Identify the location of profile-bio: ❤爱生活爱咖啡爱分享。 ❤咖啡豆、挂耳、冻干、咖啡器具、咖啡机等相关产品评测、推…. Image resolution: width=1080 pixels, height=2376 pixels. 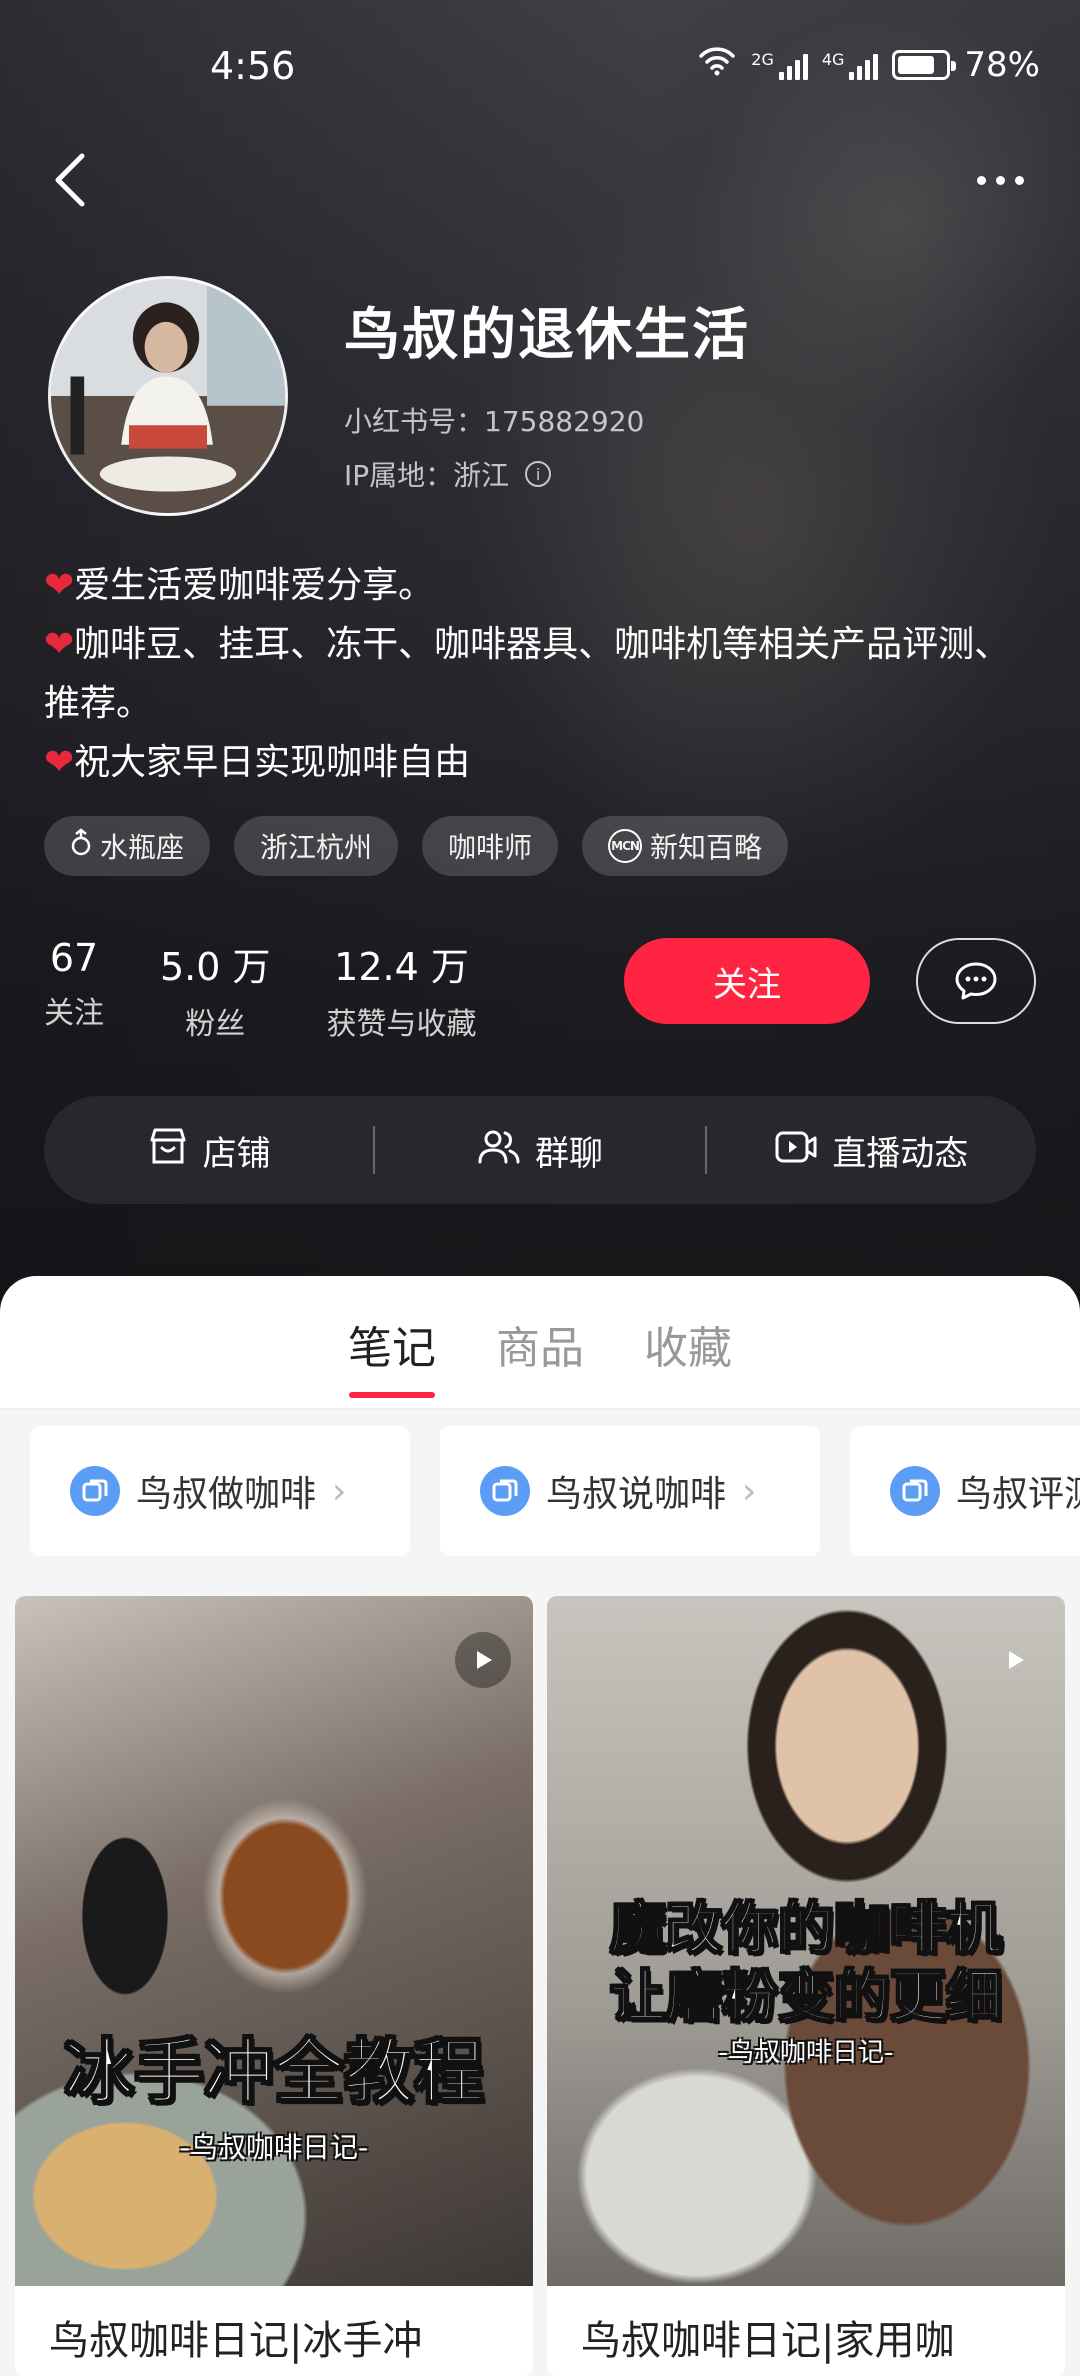
(544, 674).